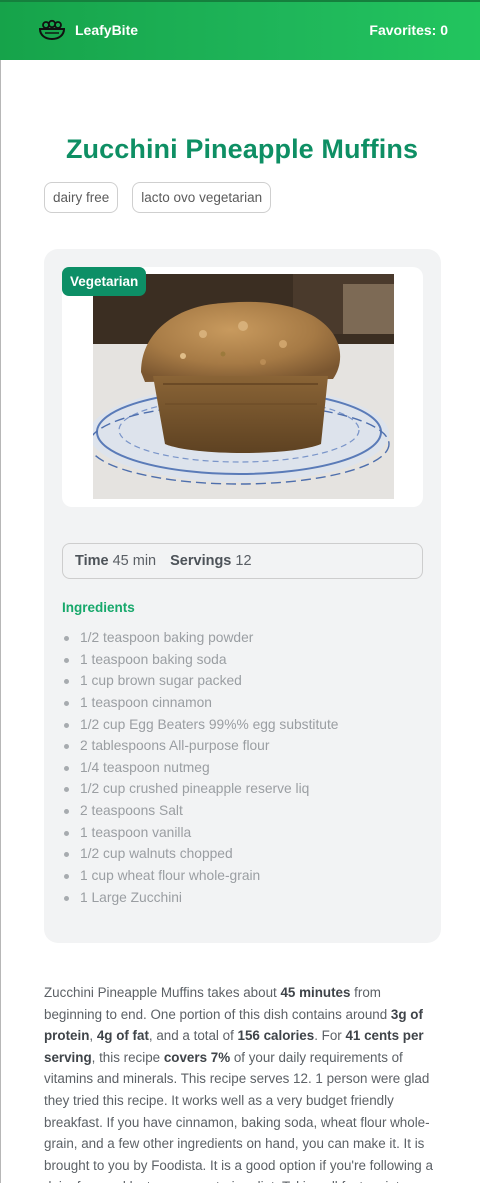 The width and height of the screenshot is (480, 1183). What do you see at coordinates (197, 1057) in the screenshot?
I see `summary-highlight: covers 7%` at bounding box center [197, 1057].